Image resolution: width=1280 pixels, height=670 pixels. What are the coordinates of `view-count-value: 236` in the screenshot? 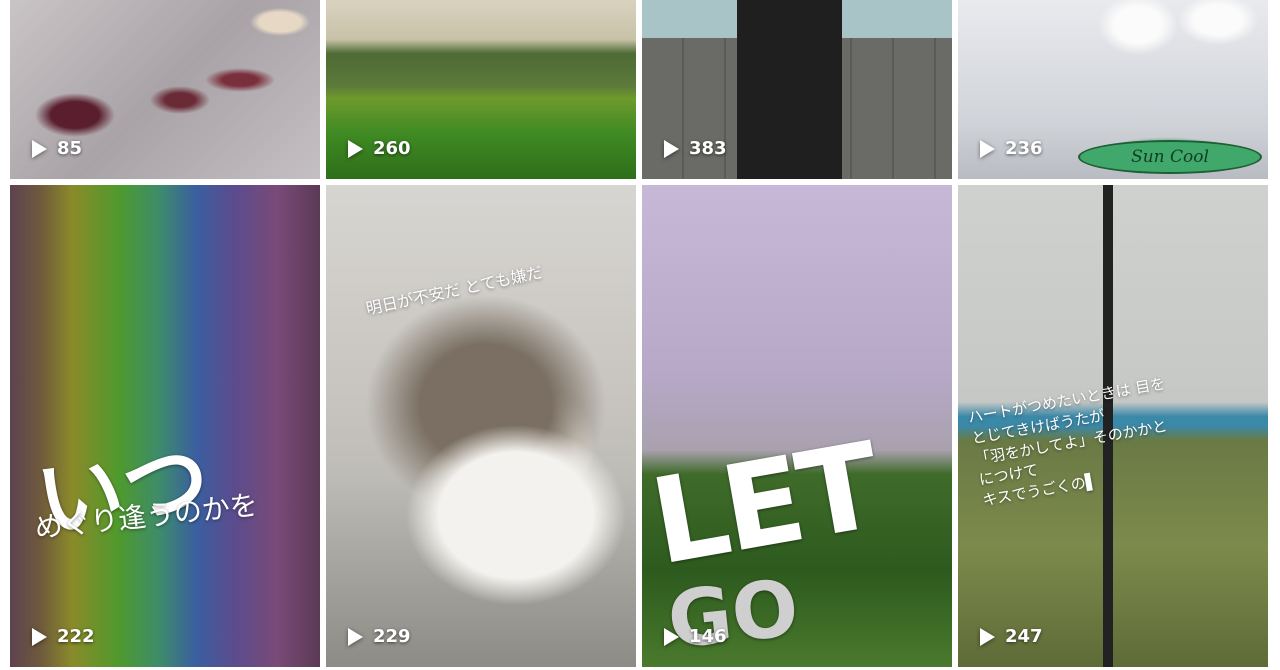 It's located at (1024, 148).